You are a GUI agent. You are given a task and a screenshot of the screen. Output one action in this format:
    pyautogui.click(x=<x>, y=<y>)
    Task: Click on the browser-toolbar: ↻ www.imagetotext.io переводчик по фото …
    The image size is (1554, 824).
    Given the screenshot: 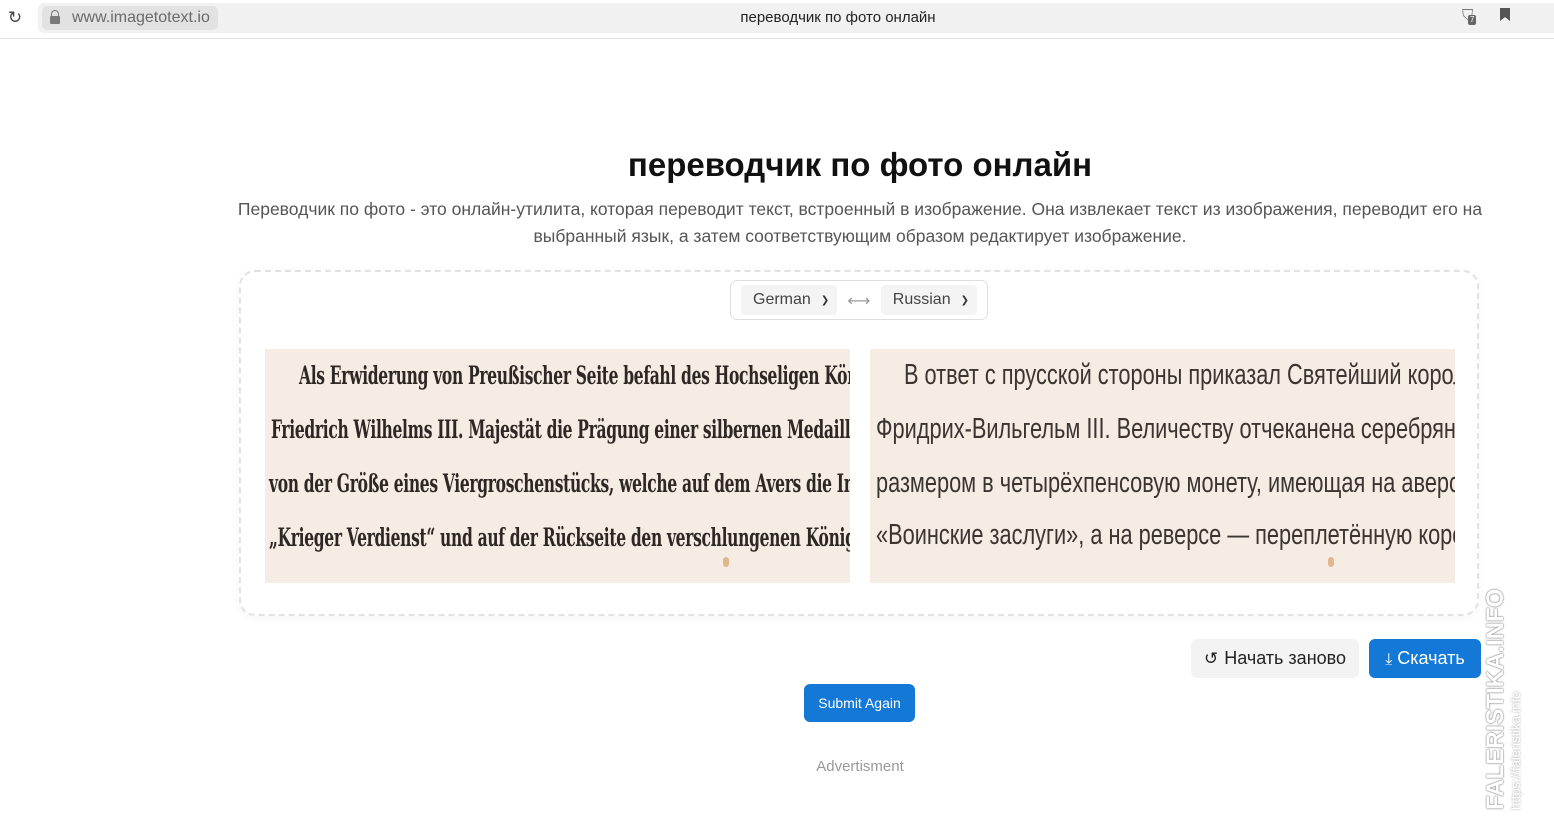 What is the action you would take?
    pyautogui.click(x=777, y=19)
    